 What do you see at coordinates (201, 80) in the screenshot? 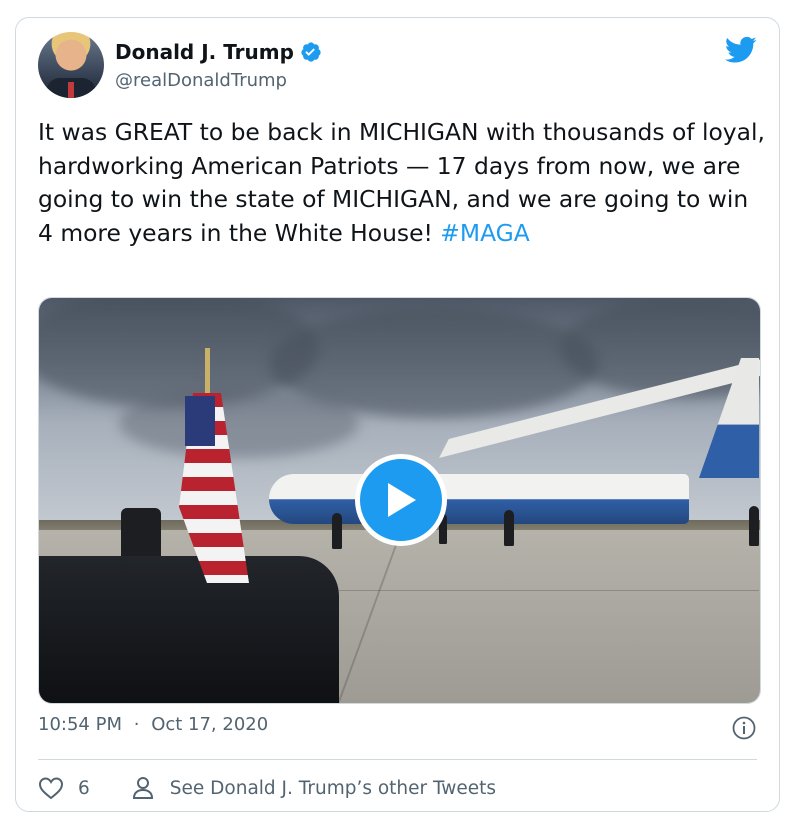
I see `author-handle: @realDonaldTrump` at bounding box center [201, 80].